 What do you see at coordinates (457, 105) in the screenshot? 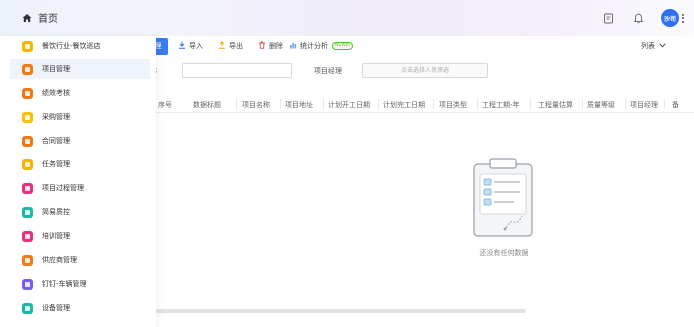
I see `column-header: 项目类型` at bounding box center [457, 105].